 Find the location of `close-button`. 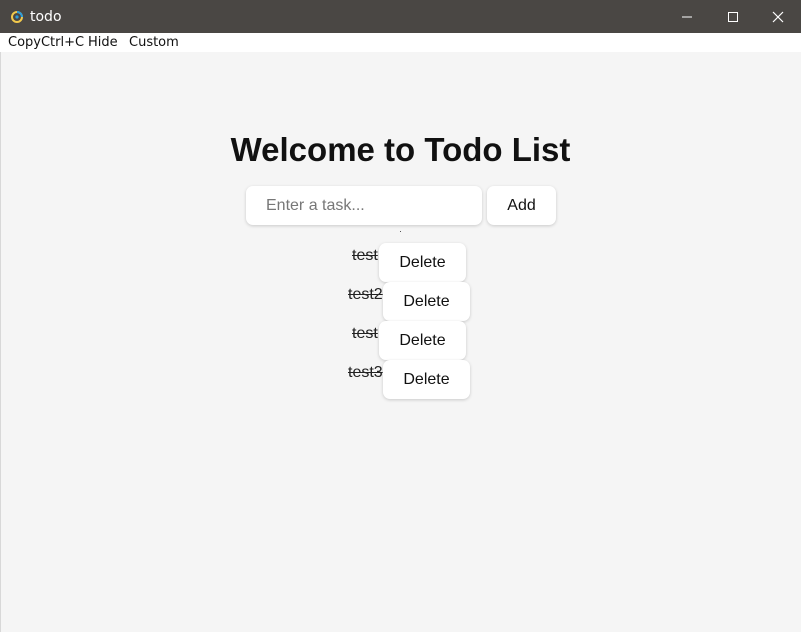

close-button is located at coordinates (778, 16).